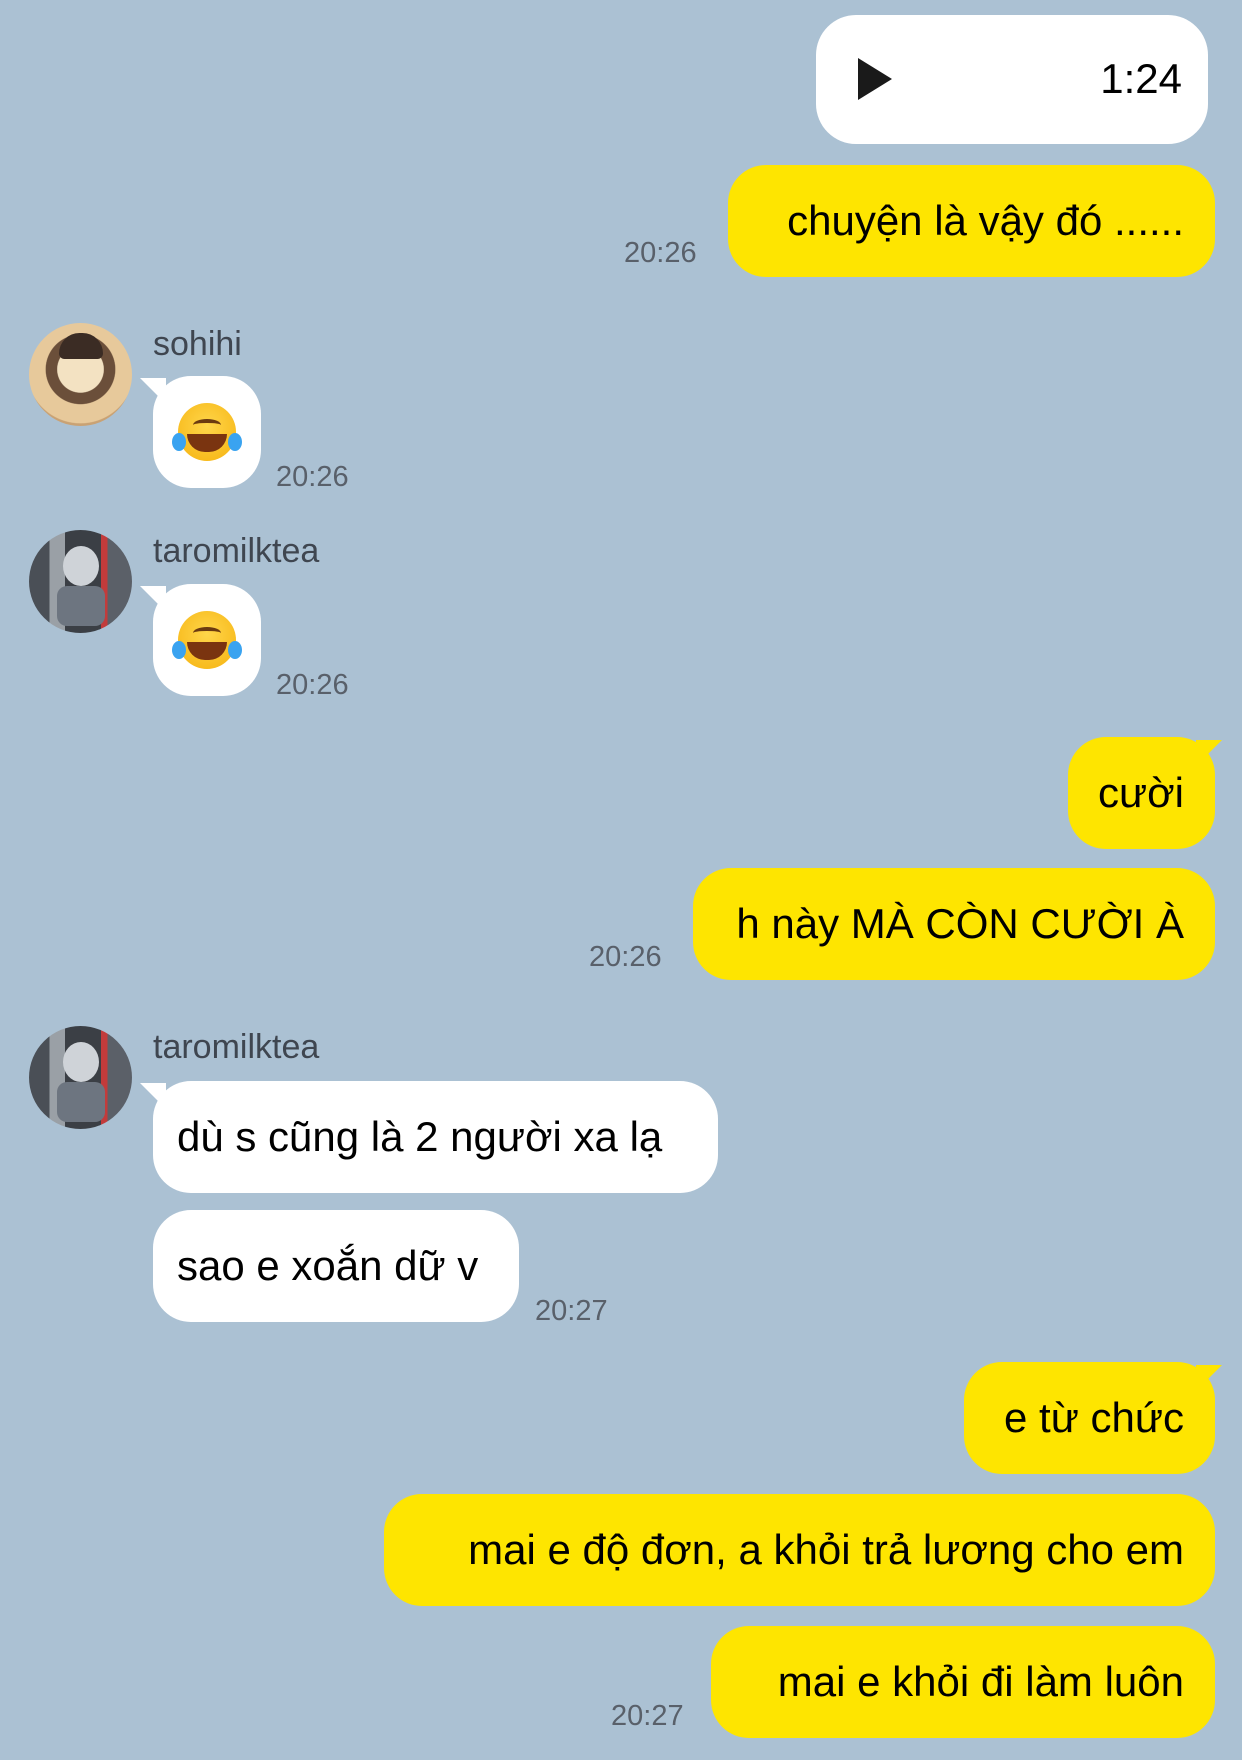 The image size is (1242, 1760). Describe the element at coordinates (980, 1681) in the screenshot. I see `message-text: mai e khỏi đi làm luôn` at that location.